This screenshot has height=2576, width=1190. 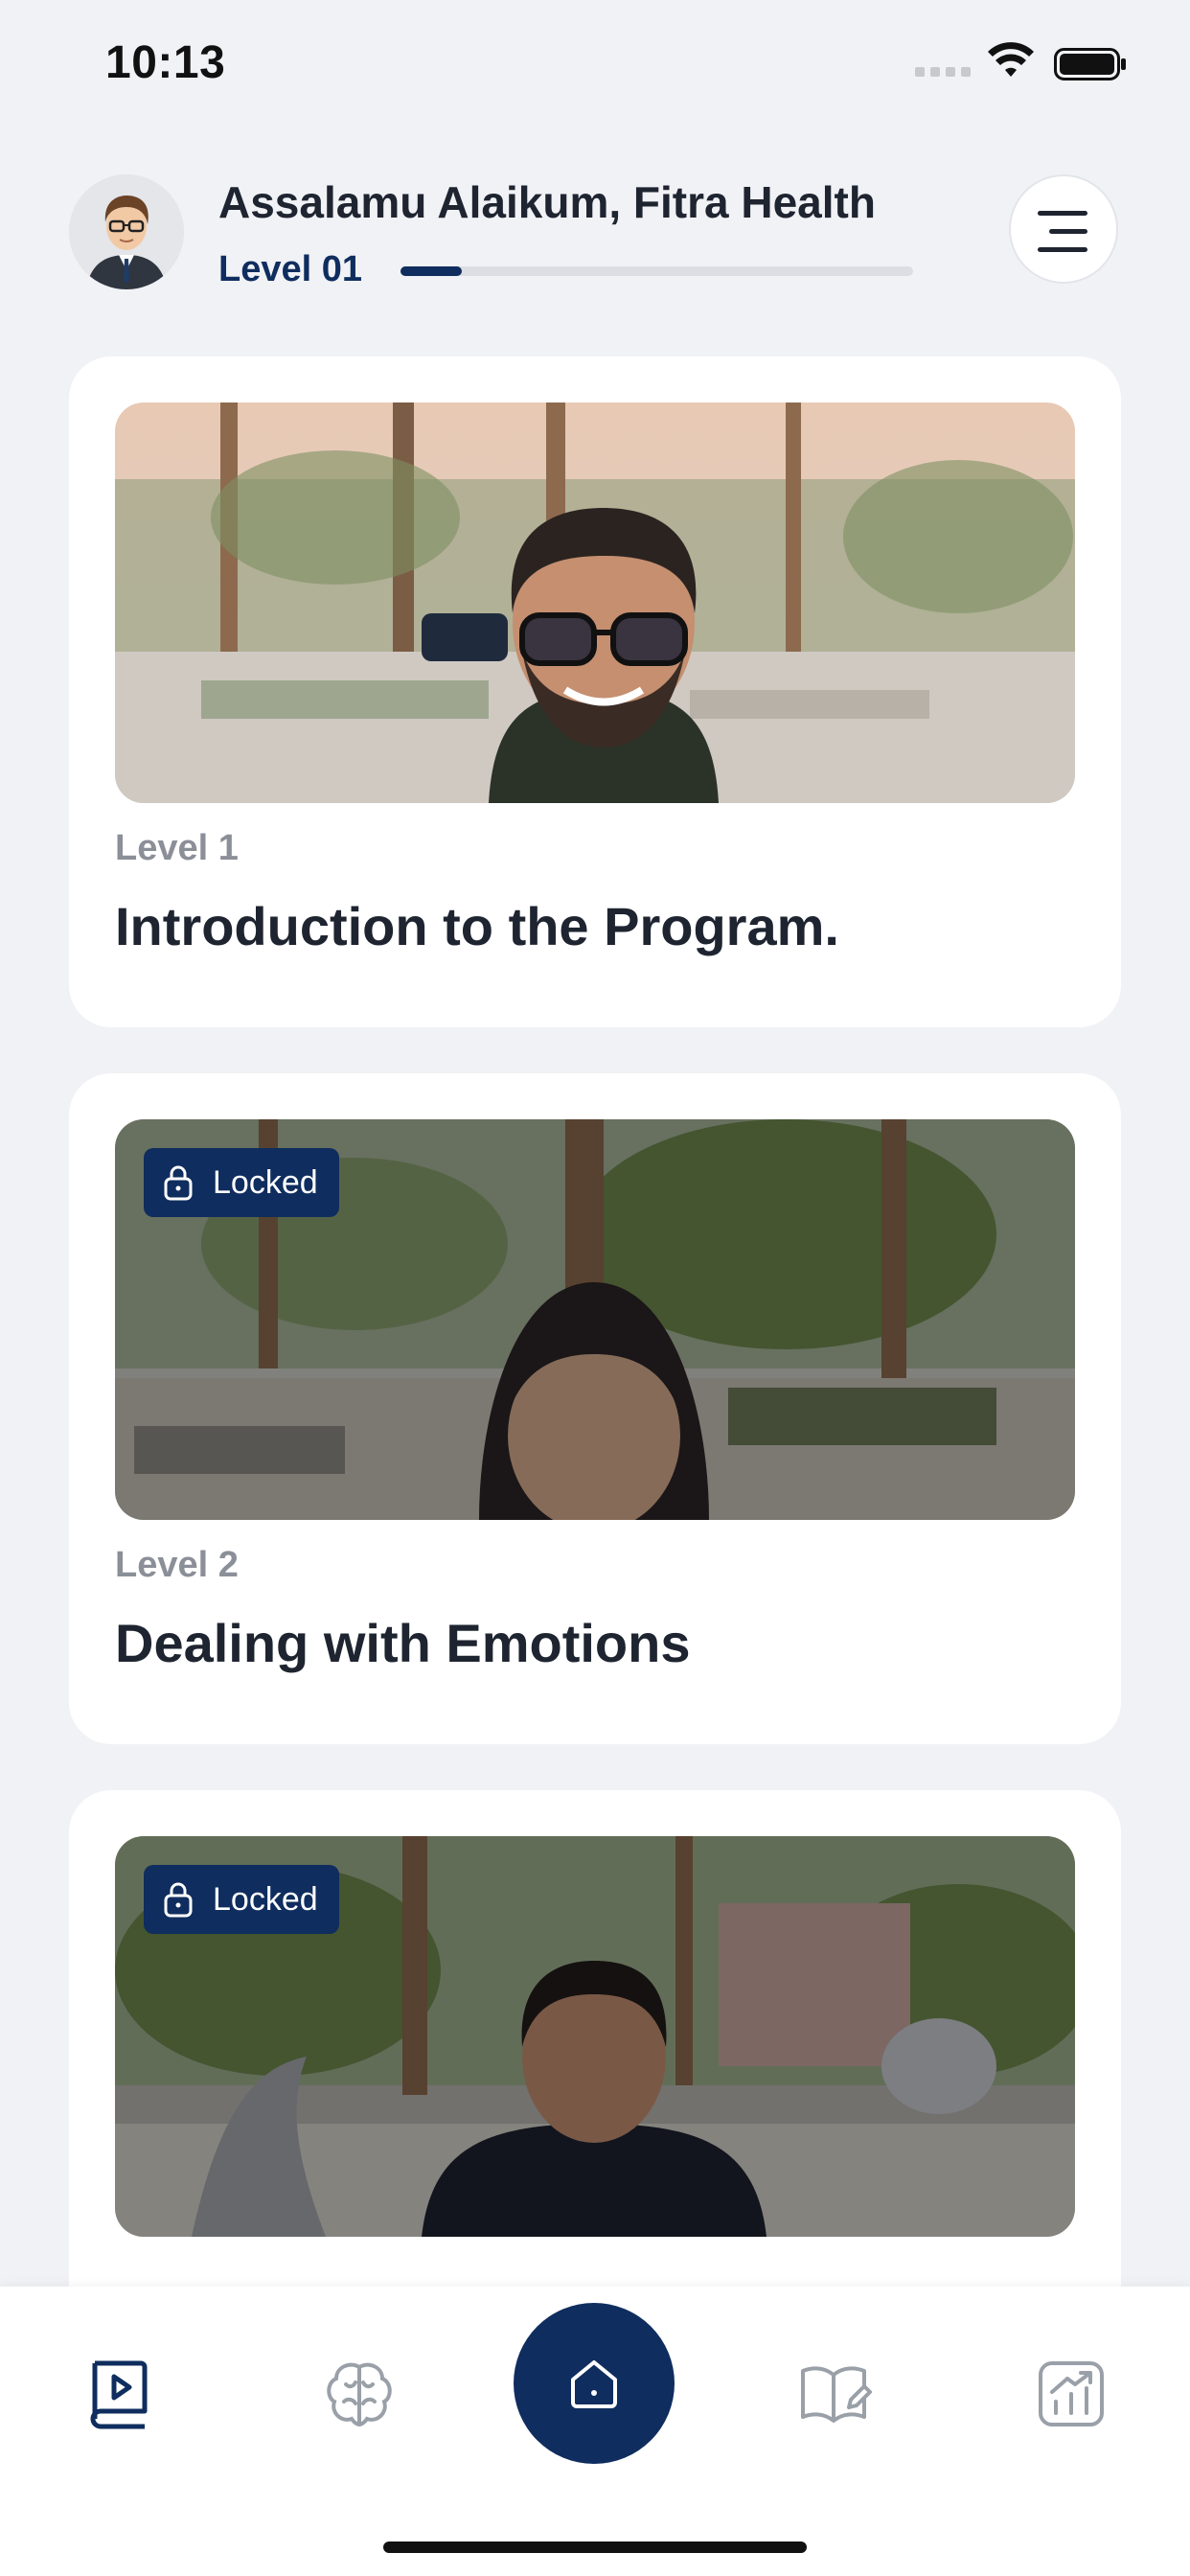 What do you see at coordinates (477, 926) in the screenshot?
I see `card-title: Introduction to the Program.` at bounding box center [477, 926].